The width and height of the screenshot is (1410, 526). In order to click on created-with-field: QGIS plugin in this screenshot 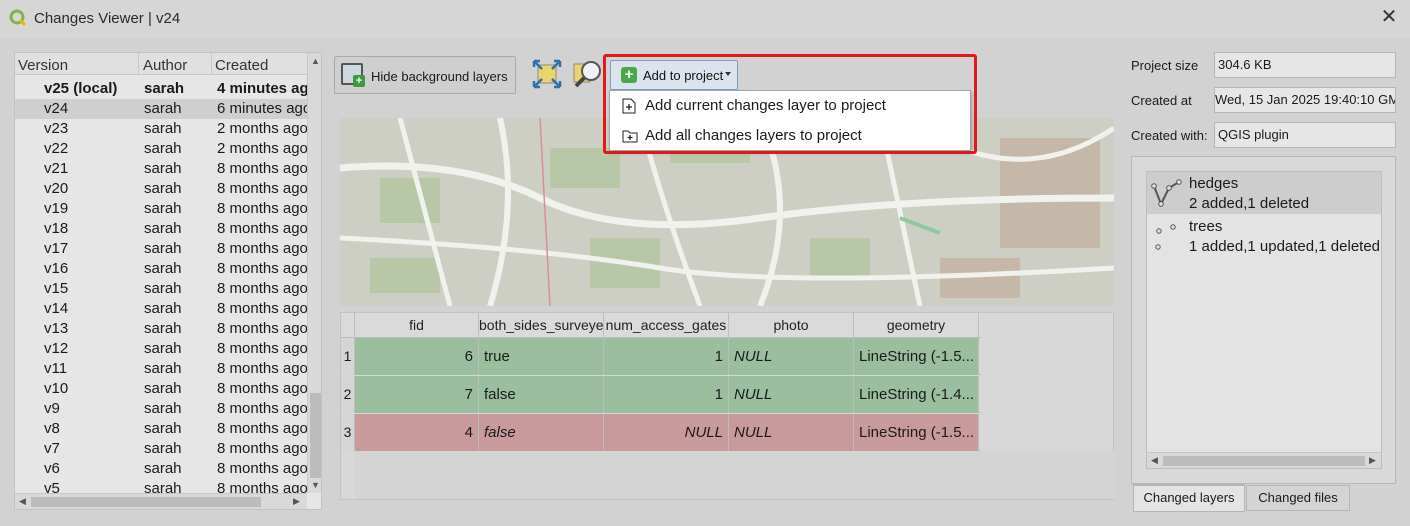, I will do `click(1305, 135)`.